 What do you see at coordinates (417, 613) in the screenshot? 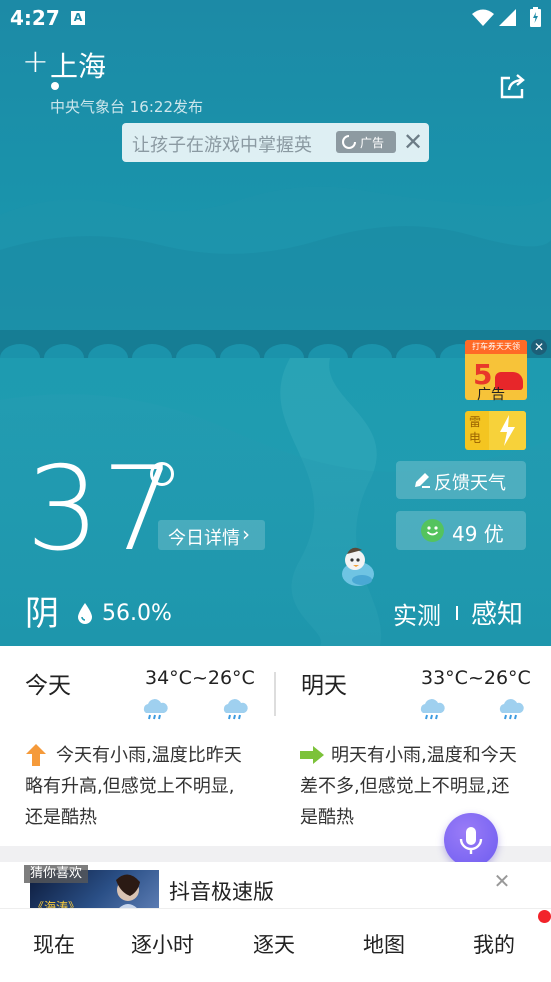
I see `tab-observed: 实测` at bounding box center [417, 613].